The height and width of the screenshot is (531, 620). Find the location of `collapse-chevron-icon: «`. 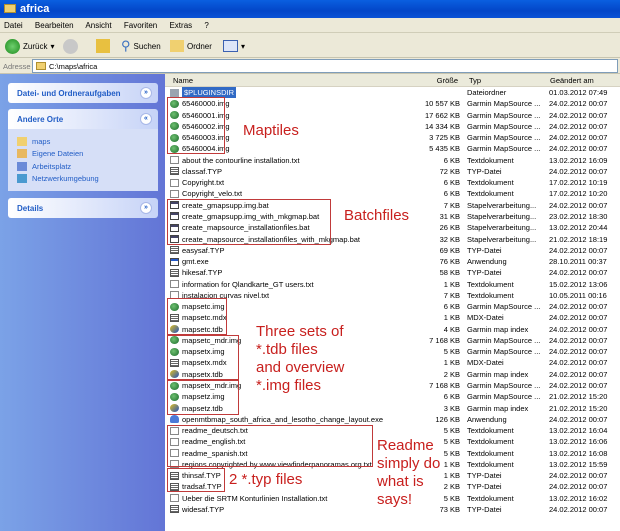

collapse-chevron-icon: « is located at coordinates (146, 119).